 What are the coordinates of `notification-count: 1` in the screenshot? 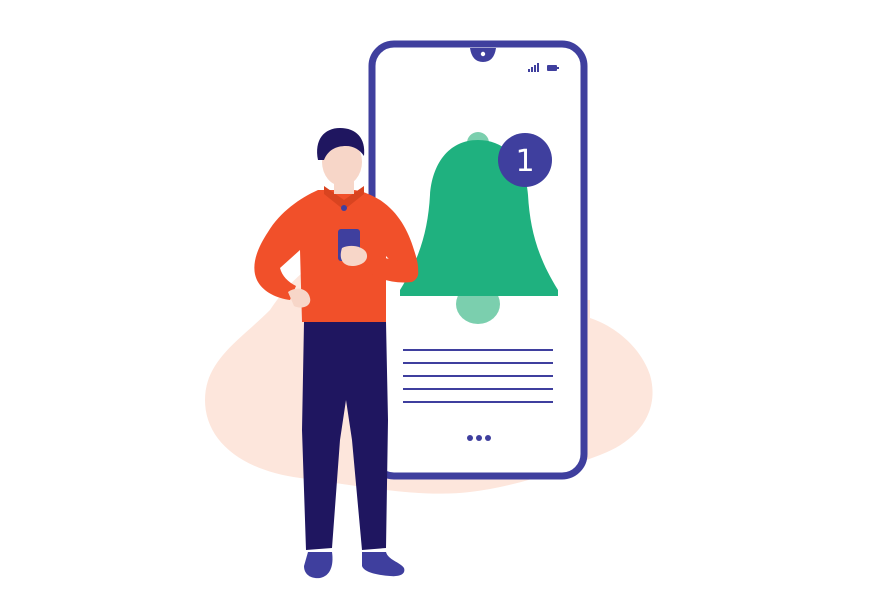 It's located at (524, 161).